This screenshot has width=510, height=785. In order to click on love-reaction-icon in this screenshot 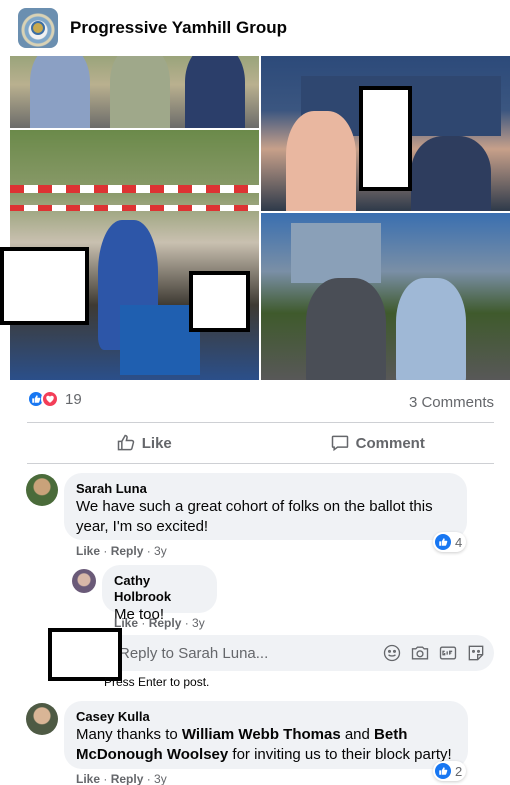, I will do `click(50, 399)`.